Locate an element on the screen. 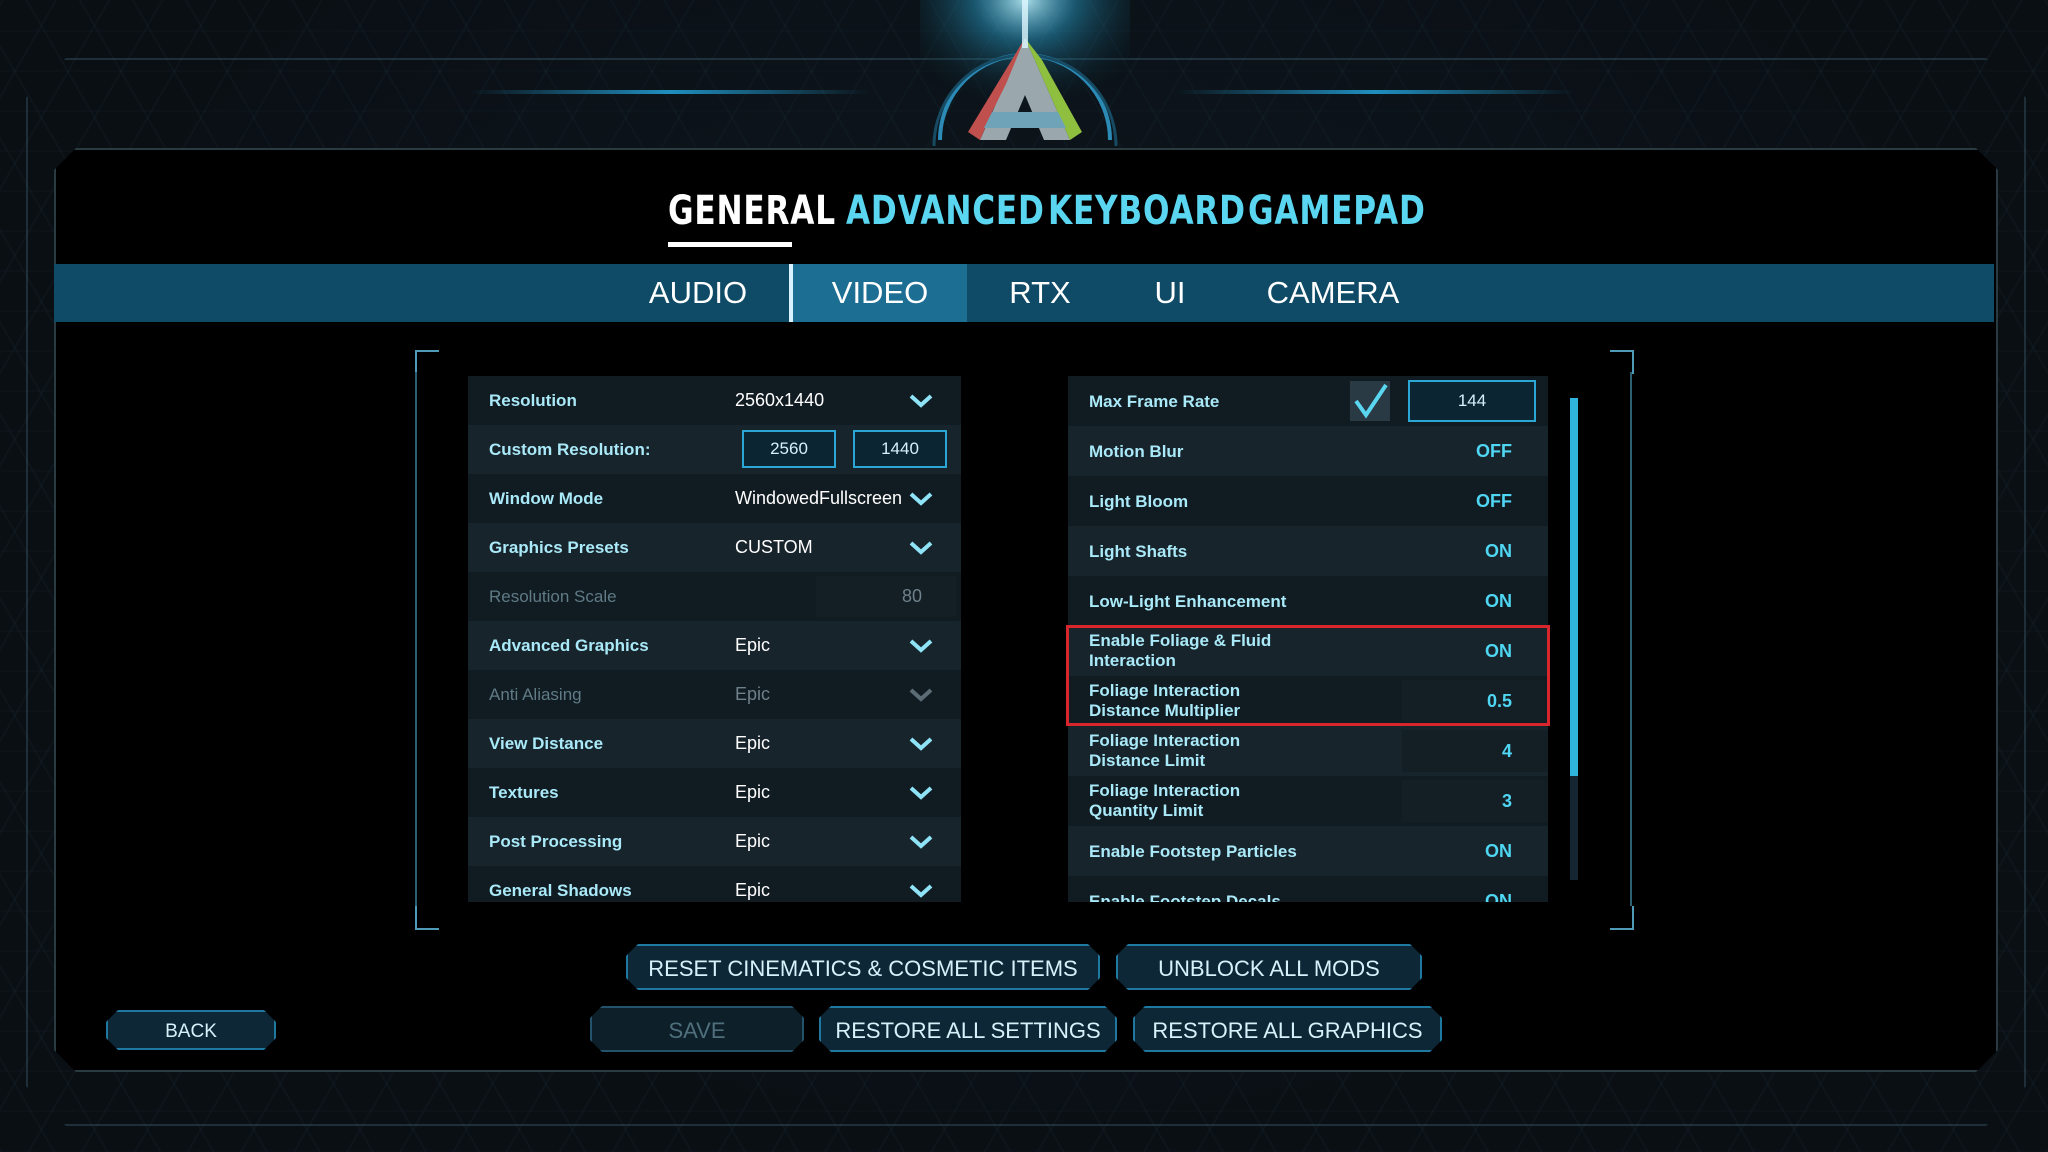 The width and height of the screenshot is (2048, 1152). setting-row-window-mode: Window Mode WindowedFullscreen is located at coordinates (714, 498).